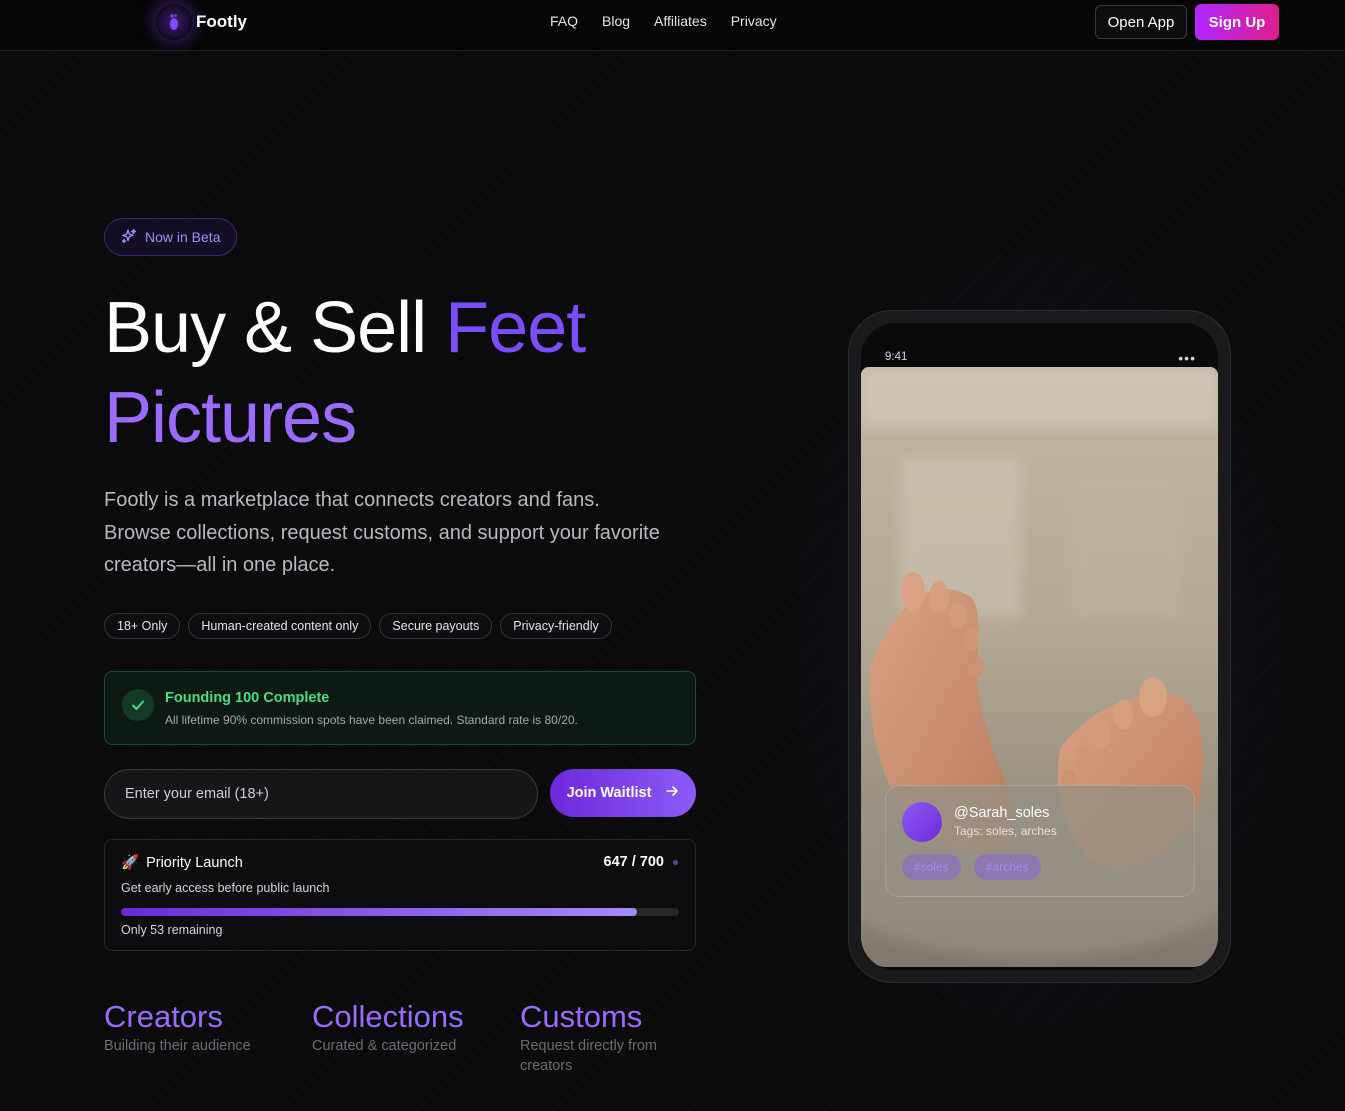  What do you see at coordinates (225, 888) in the screenshot?
I see `priority-subtitle: Get early access before public launch` at bounding box center [225, 888].